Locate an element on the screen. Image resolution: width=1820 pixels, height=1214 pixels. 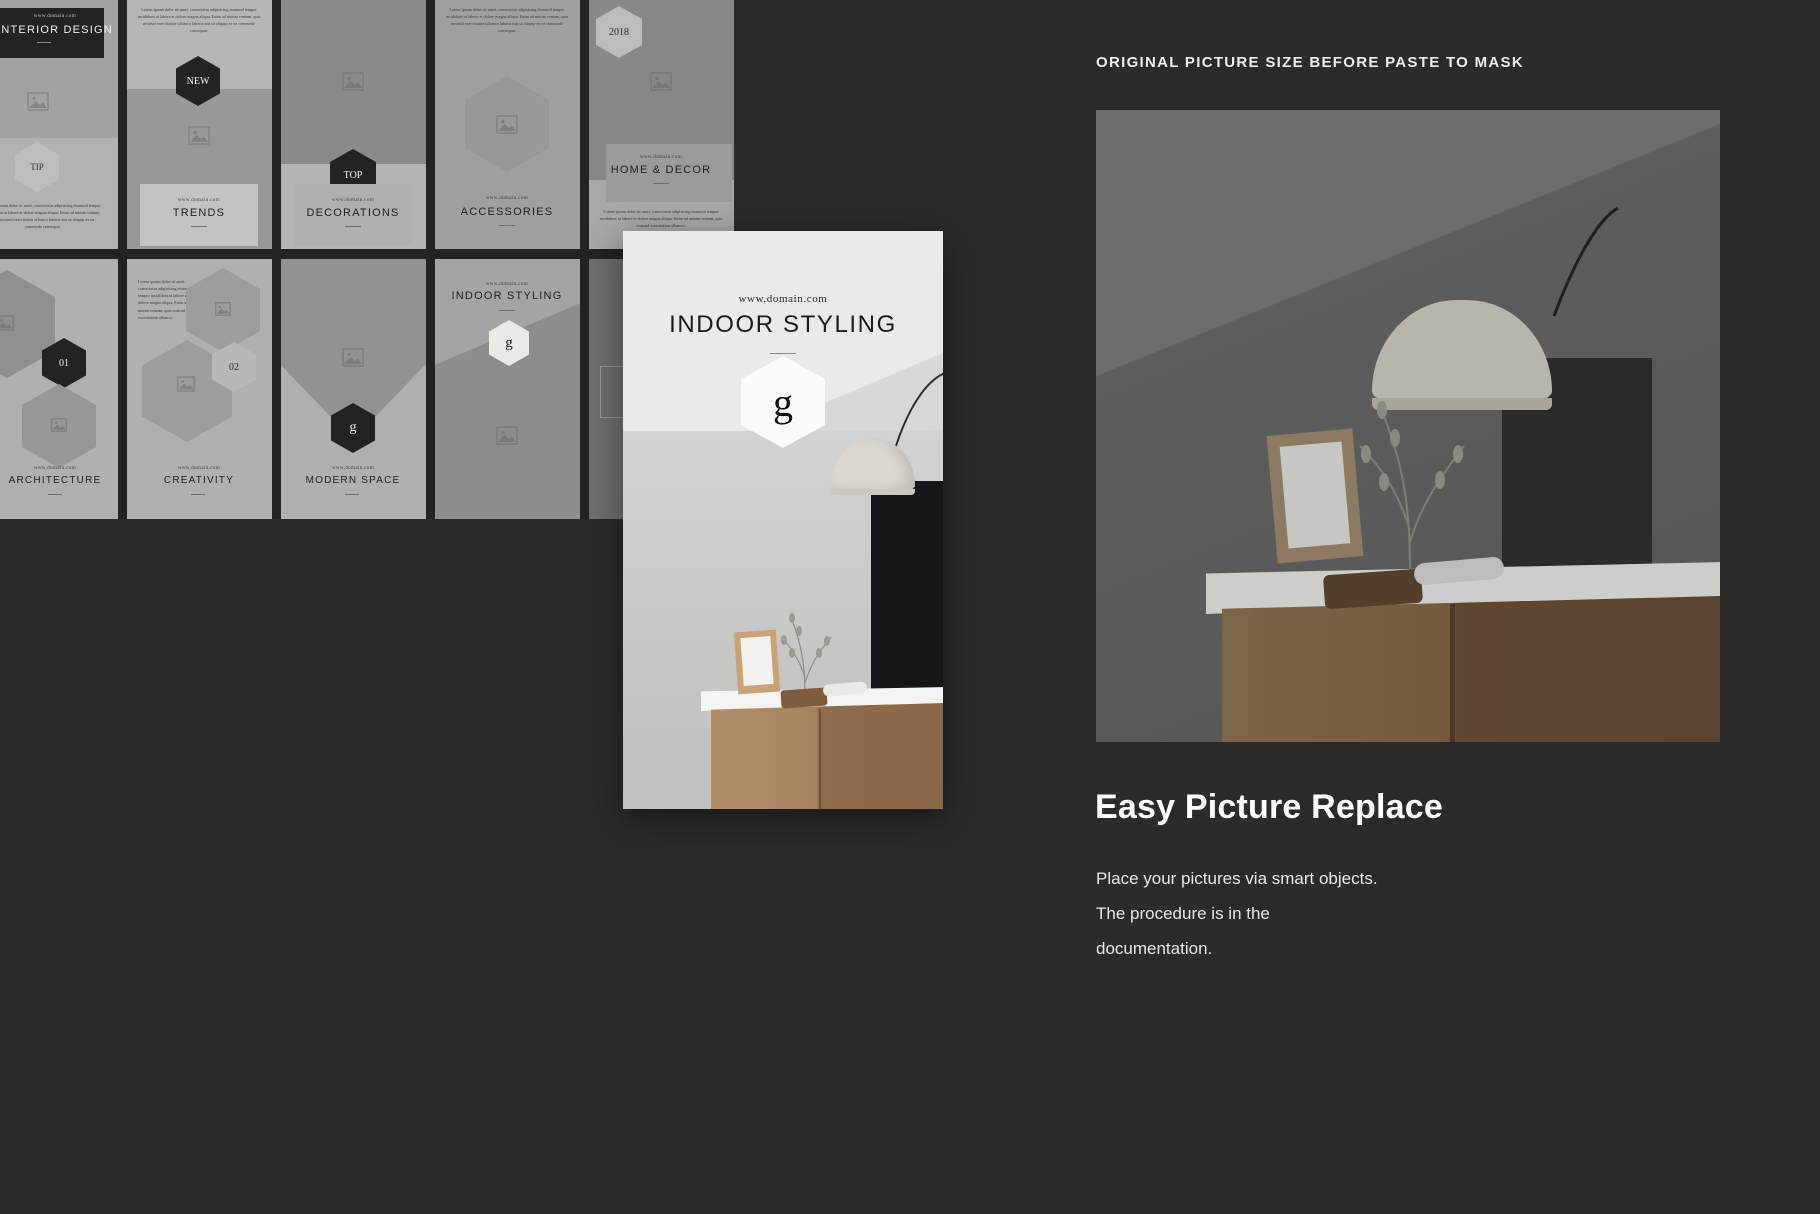
card-title: MODERN SPACE is located at coordinates (353, 480).